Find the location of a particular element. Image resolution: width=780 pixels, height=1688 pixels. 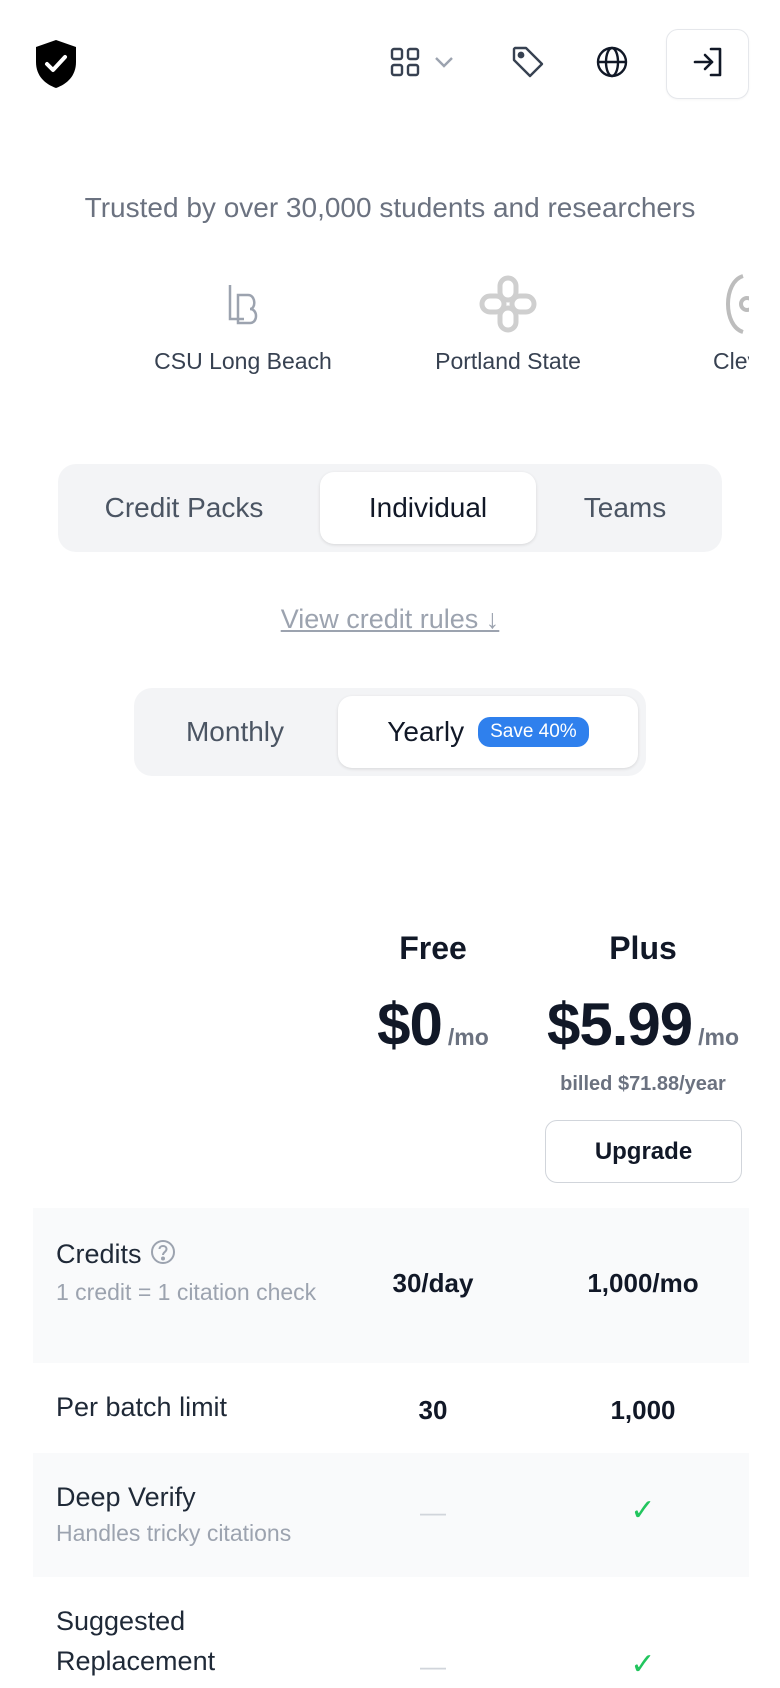

university-logos: rd CSU Long Beach Portland State Clevel is located at coordinates (391, 328).